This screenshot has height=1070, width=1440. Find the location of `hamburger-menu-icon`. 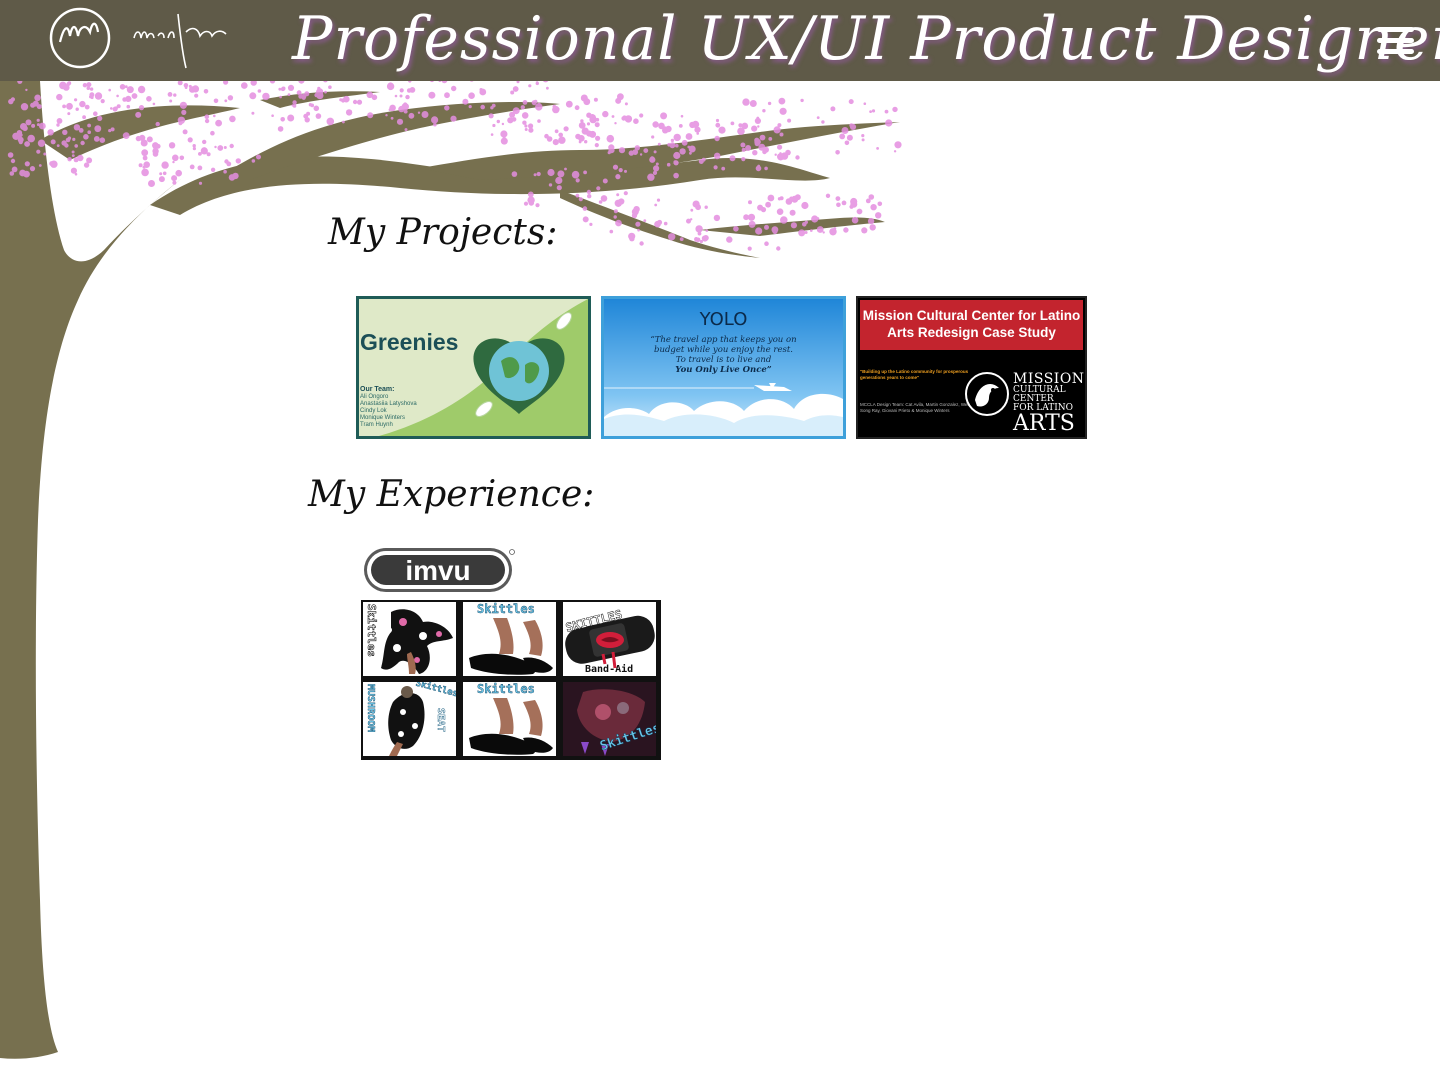

hamburger-menu-icon is located at coordinates (1396, 41).